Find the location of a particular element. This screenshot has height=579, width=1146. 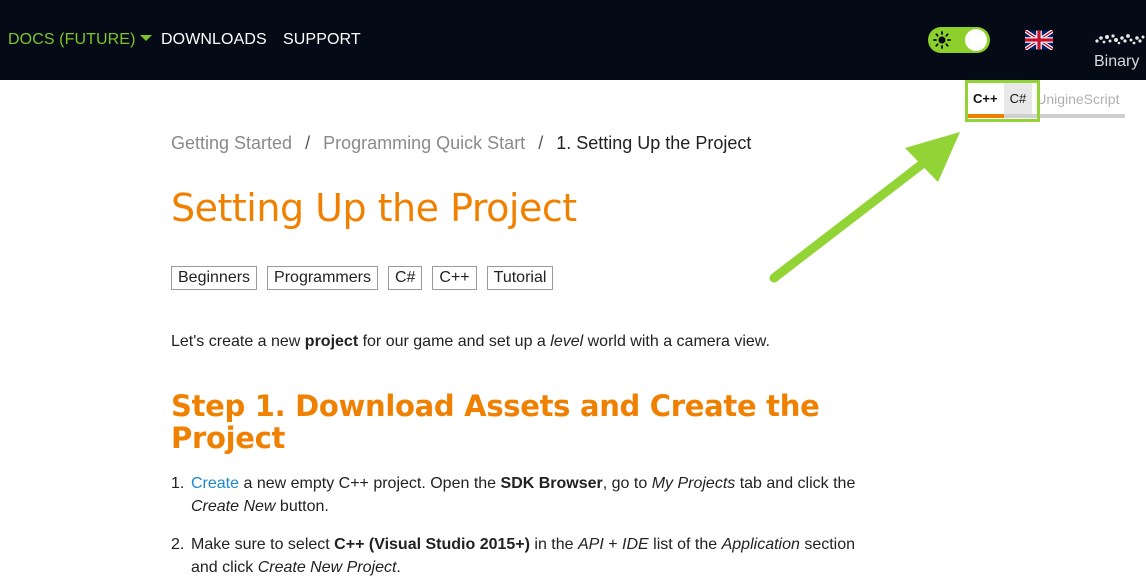

tag-programmers: Programmers is located at coordinates (322, 278).